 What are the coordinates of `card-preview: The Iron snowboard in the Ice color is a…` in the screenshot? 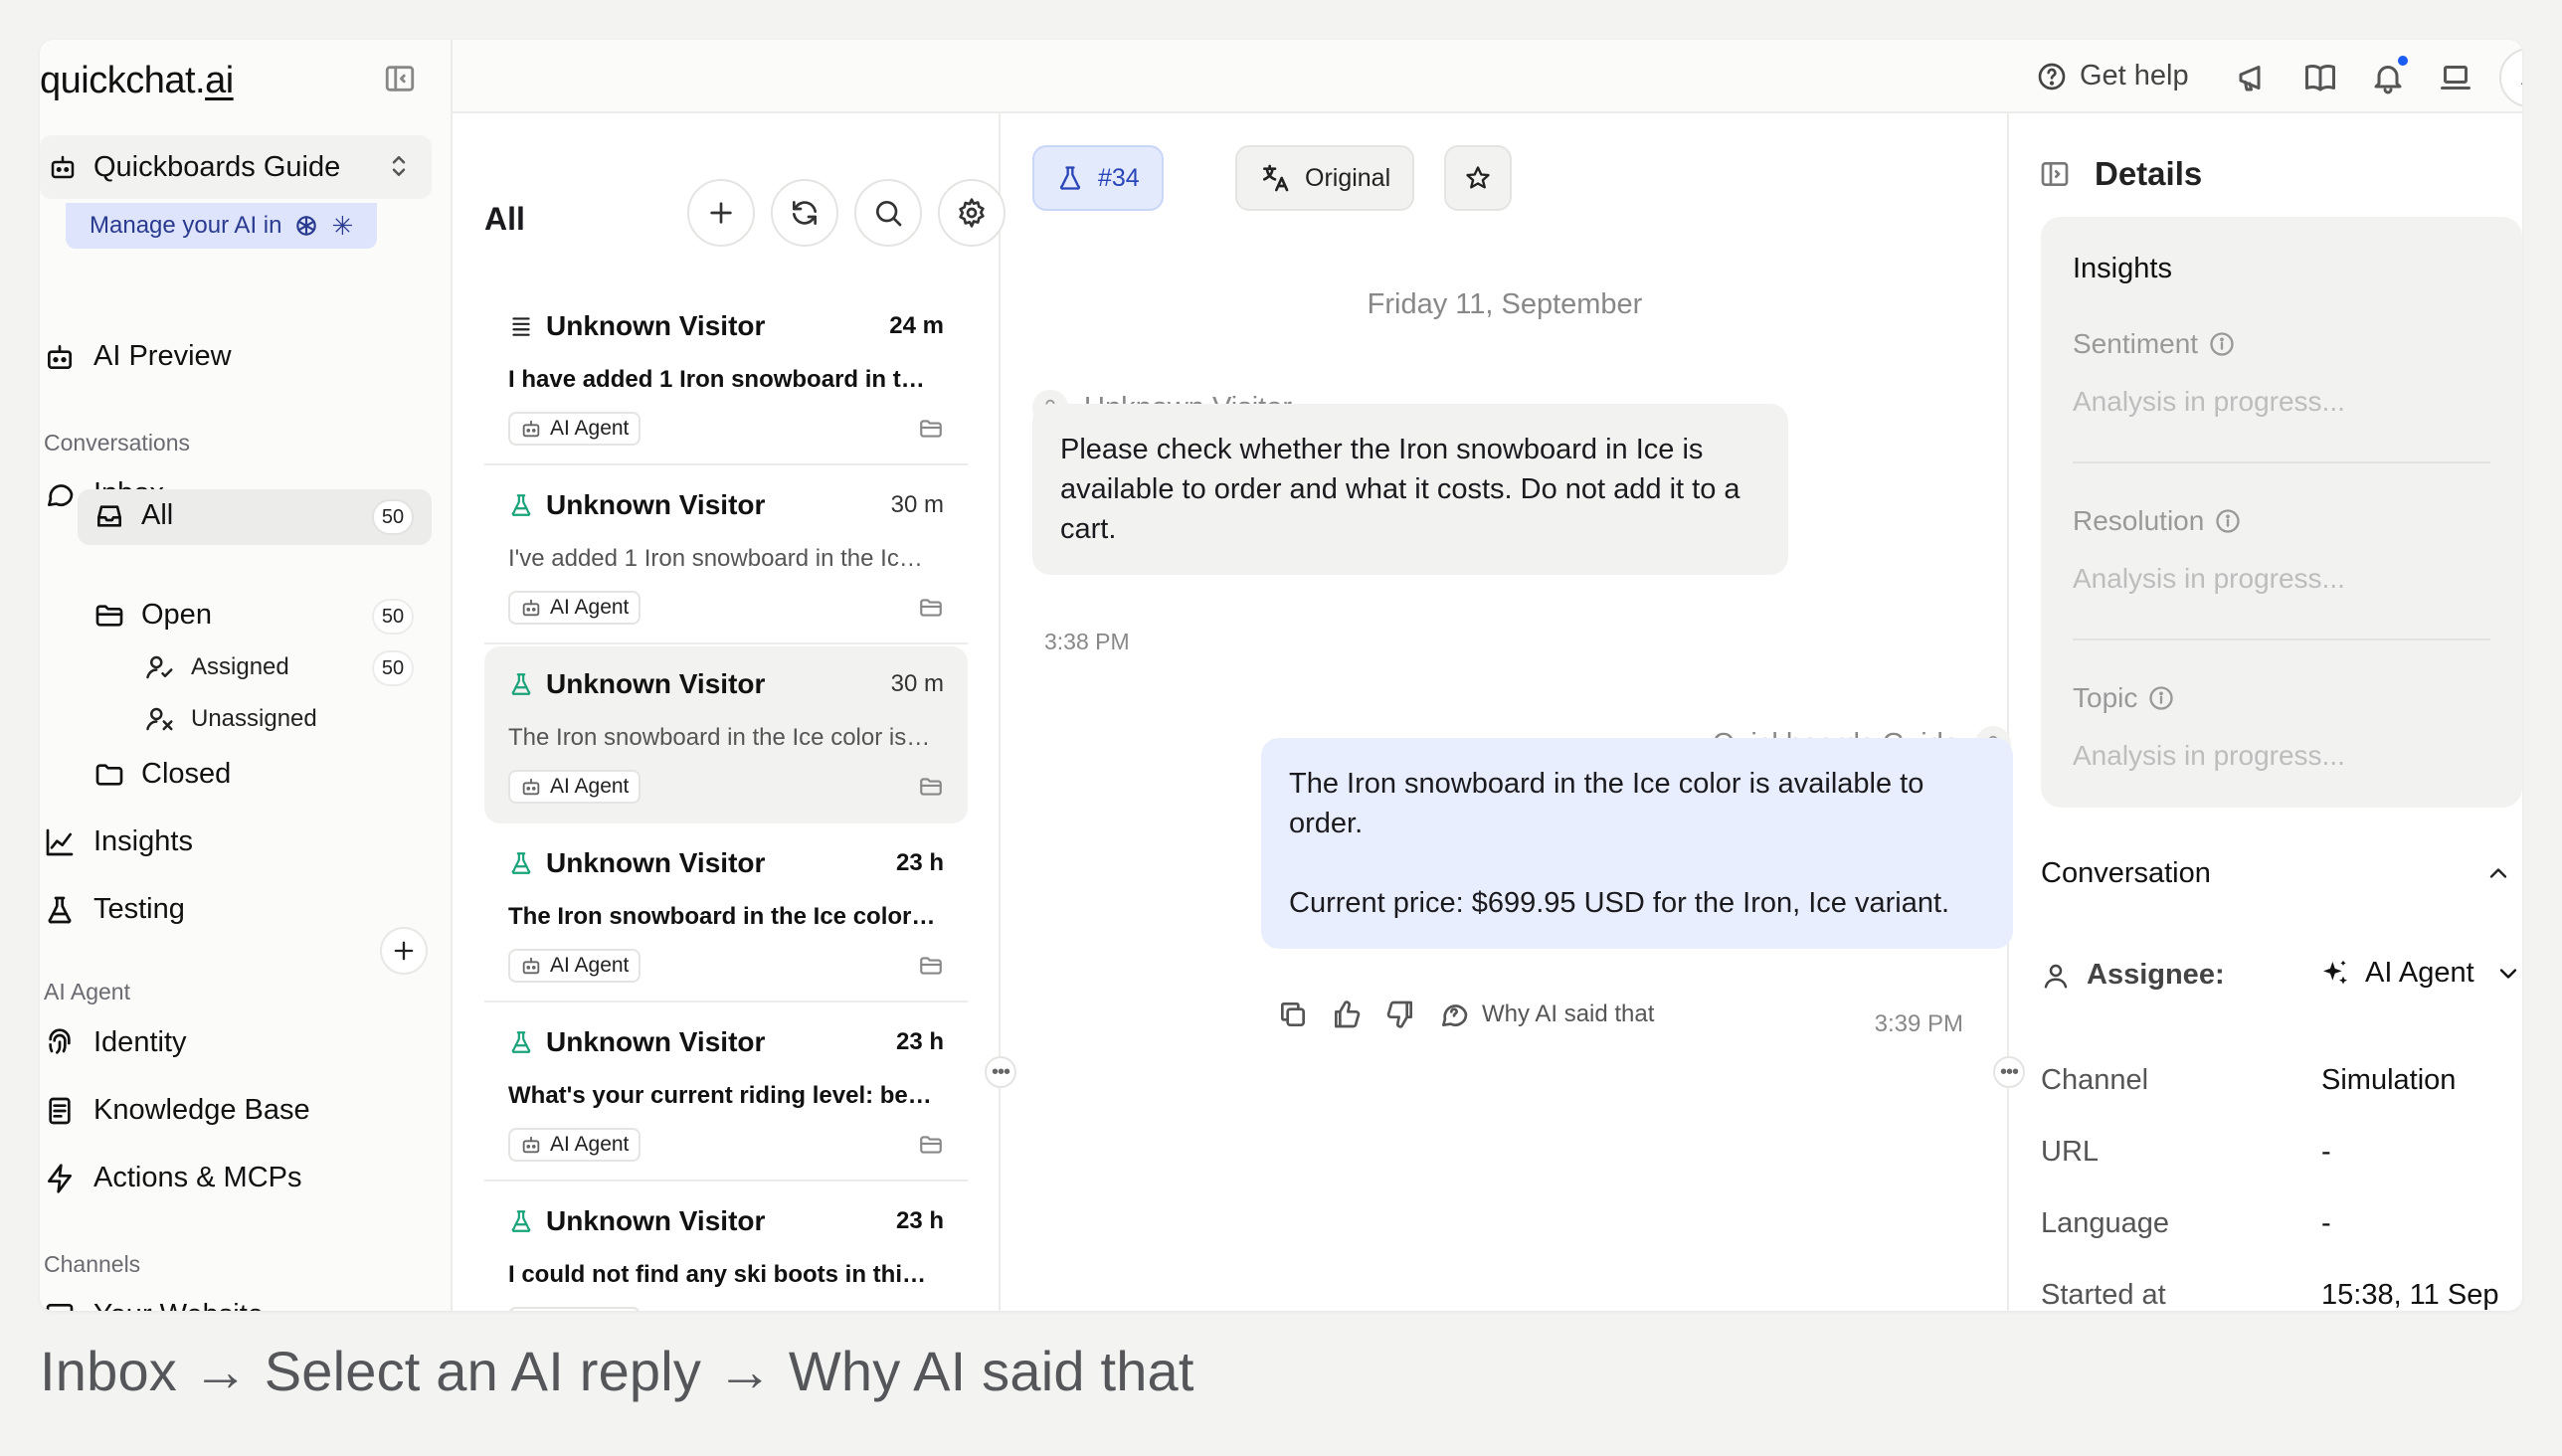 It's located at (722, 737).